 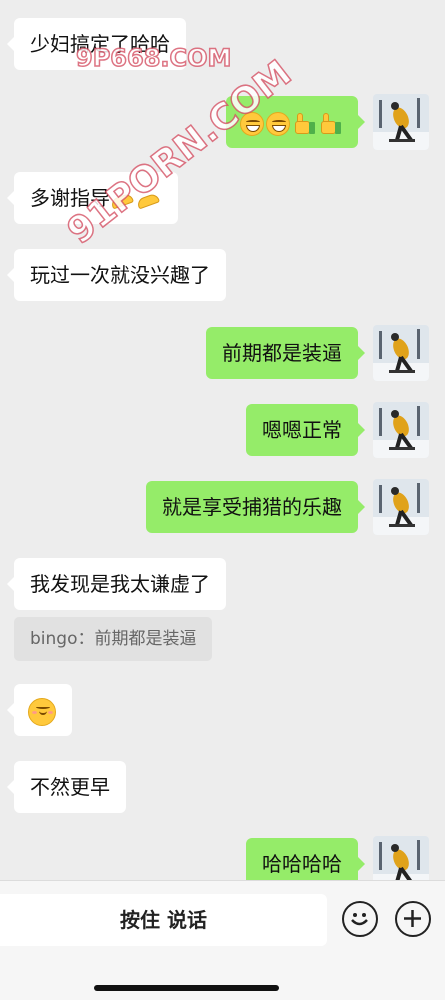 I want to click on message-bubble-sent: 前期都是装逼, so click(x=285, y=353).